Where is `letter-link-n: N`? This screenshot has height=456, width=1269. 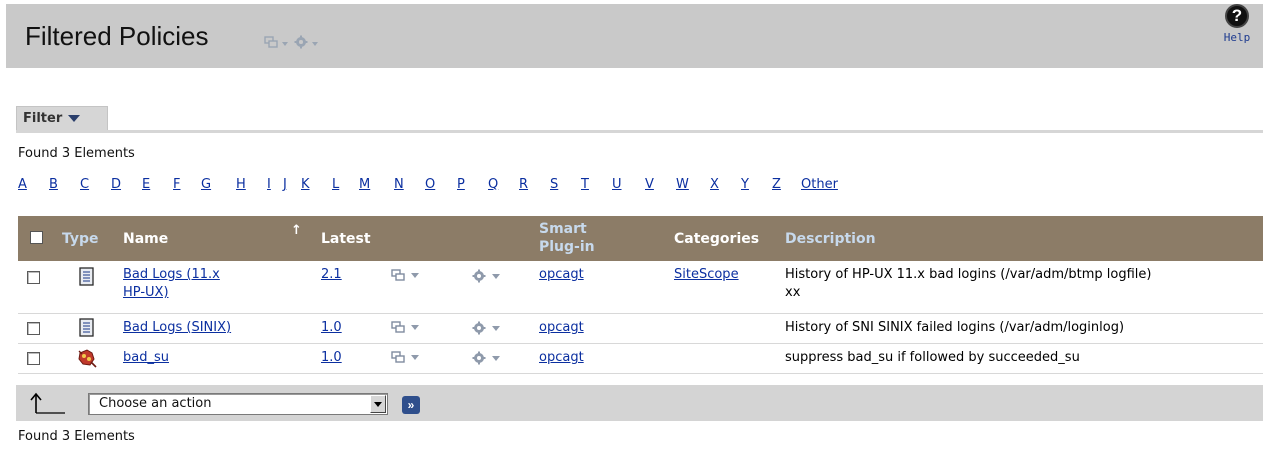
letter-link-n: N is located at coordinates (399, 184).